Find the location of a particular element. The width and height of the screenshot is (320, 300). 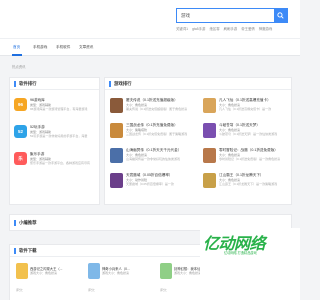

brand-tagline: 亿动网络 打造精品游戏 is located at coordinates (240, 253).